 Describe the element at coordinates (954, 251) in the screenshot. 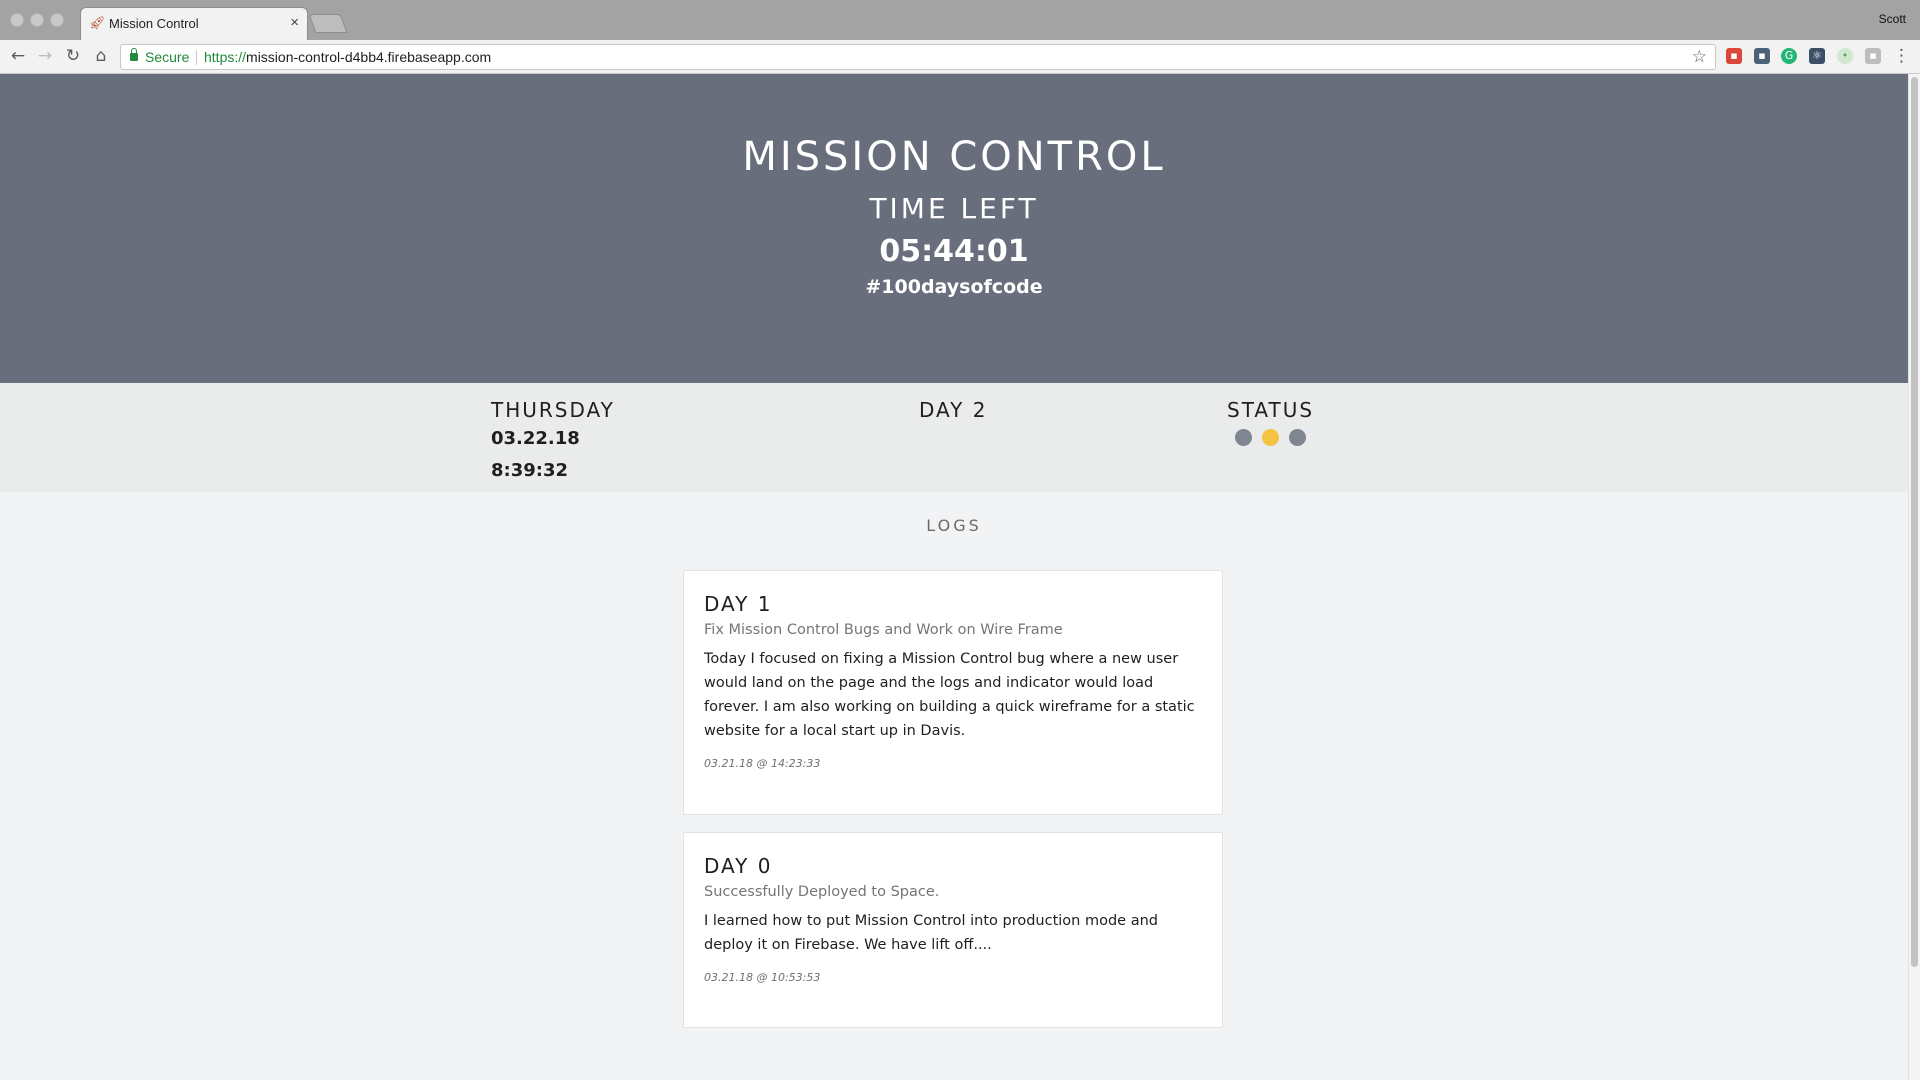

I see `countdown-timer: 05:44:01` at that location.